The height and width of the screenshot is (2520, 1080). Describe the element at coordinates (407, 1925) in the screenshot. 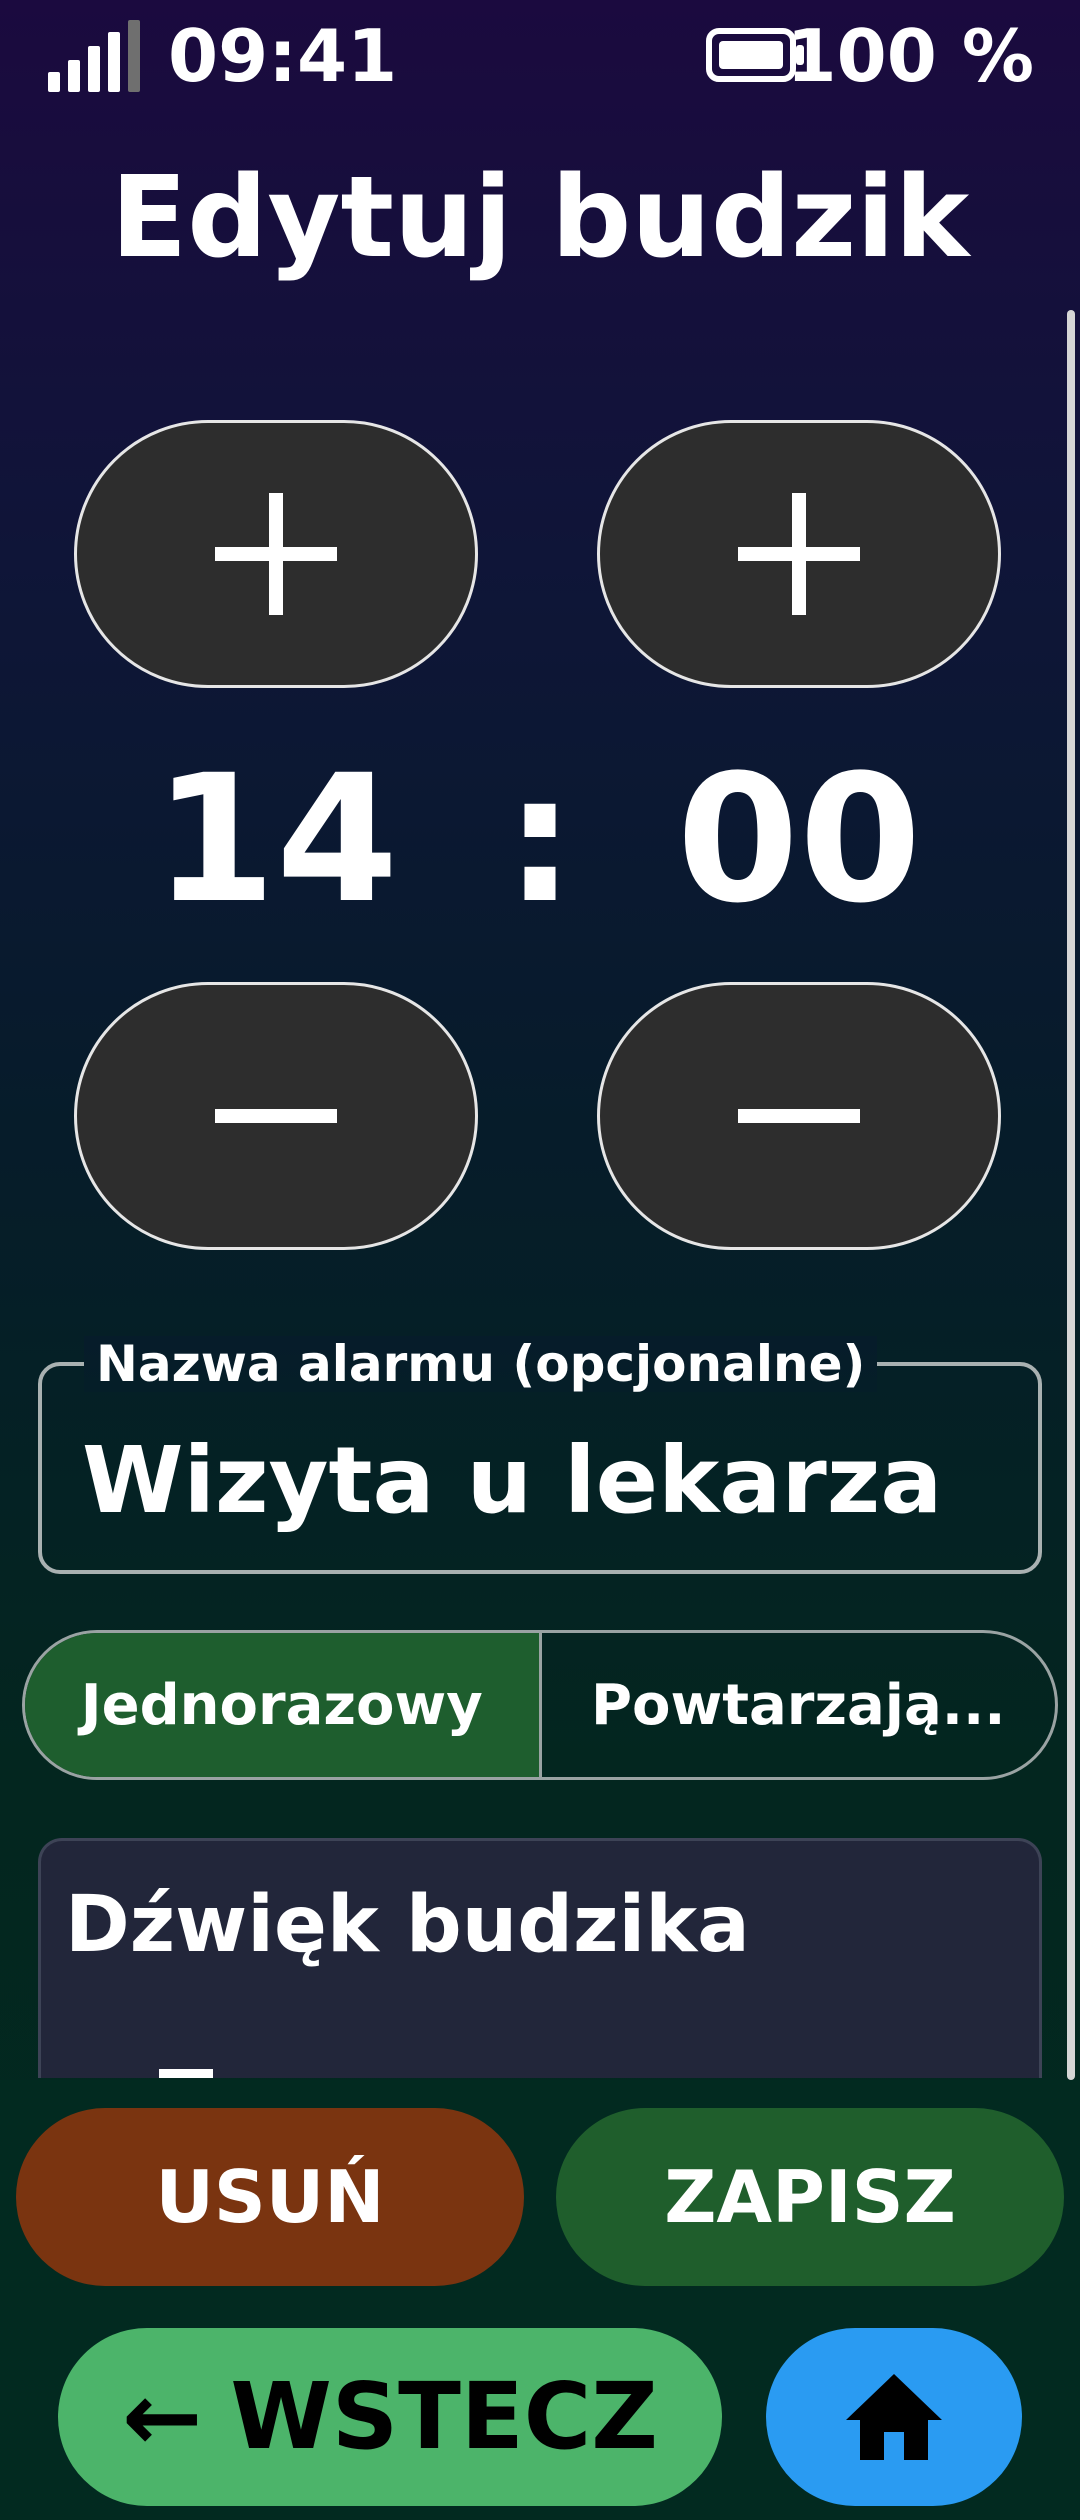

I see `alarm-sound-title: Dźwięk budzika` at that location.